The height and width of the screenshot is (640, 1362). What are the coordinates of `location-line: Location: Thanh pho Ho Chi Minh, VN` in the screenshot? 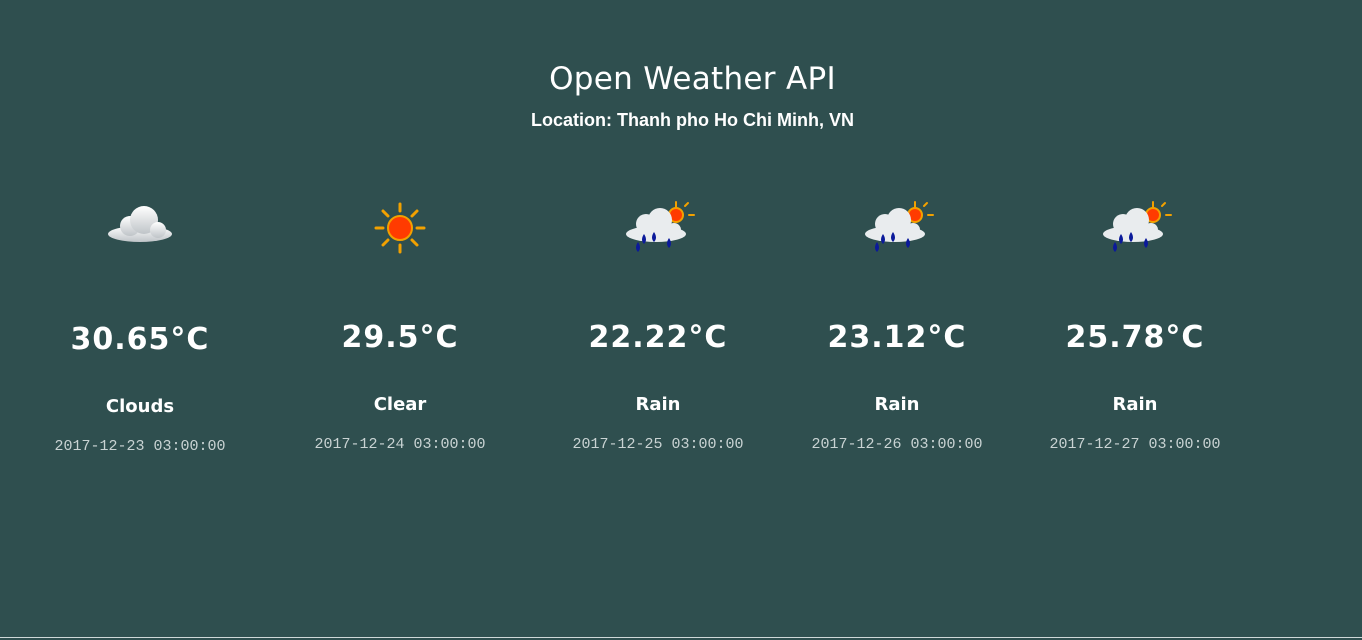 It's located at (681, 120).